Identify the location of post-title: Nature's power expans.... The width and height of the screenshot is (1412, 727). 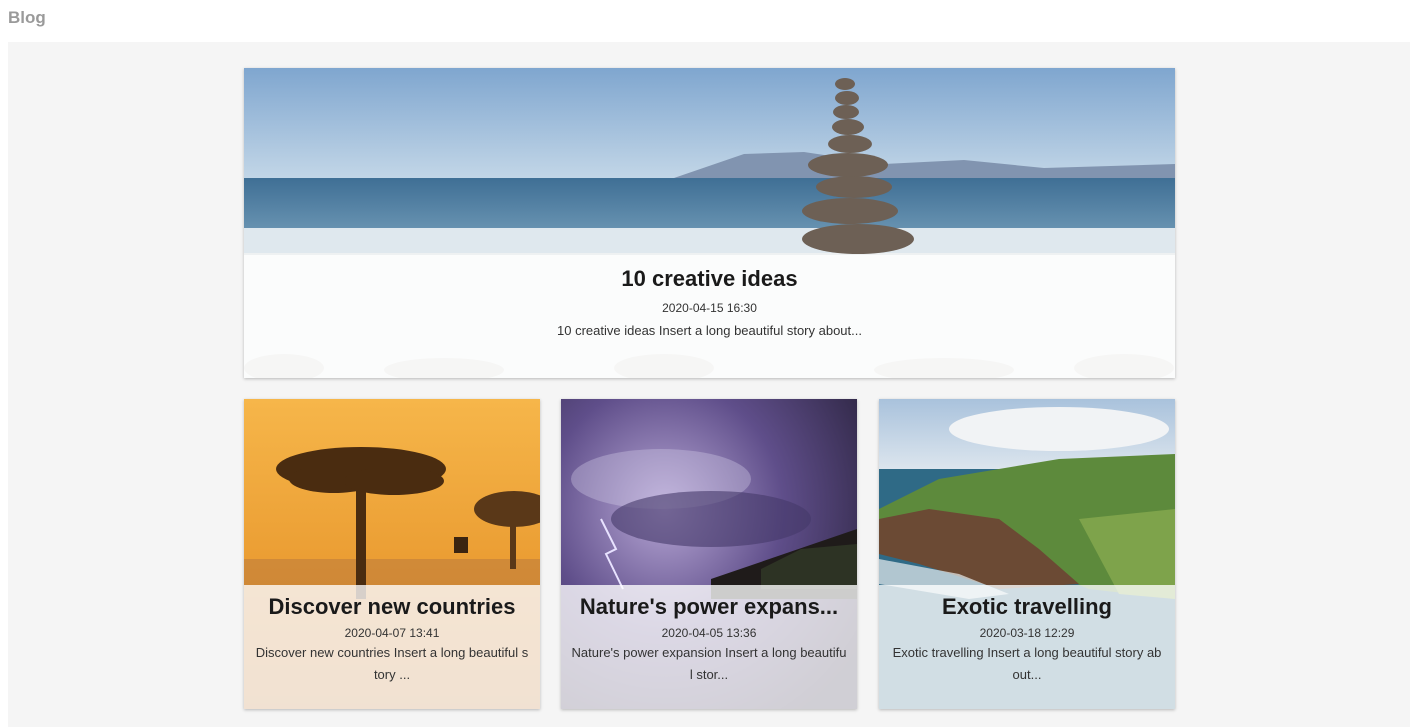
(709, 607).